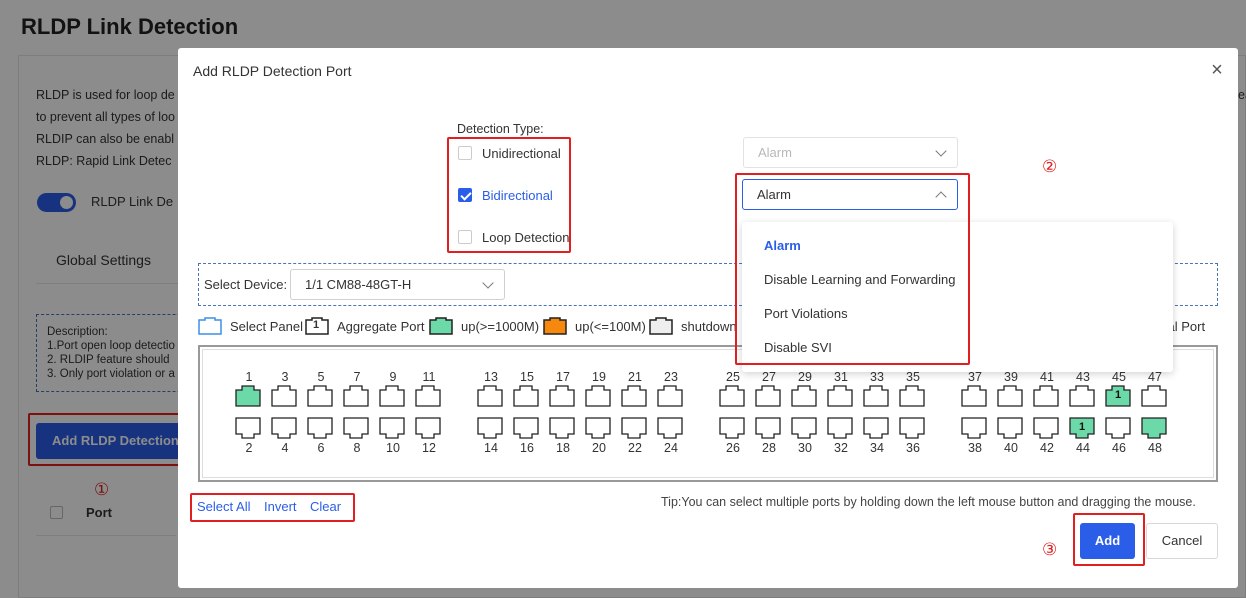 The image size is (1246, 598). Describe the element at coordinates (325, 506) in the screenshot. I see `clear-link: Clear` at that location.